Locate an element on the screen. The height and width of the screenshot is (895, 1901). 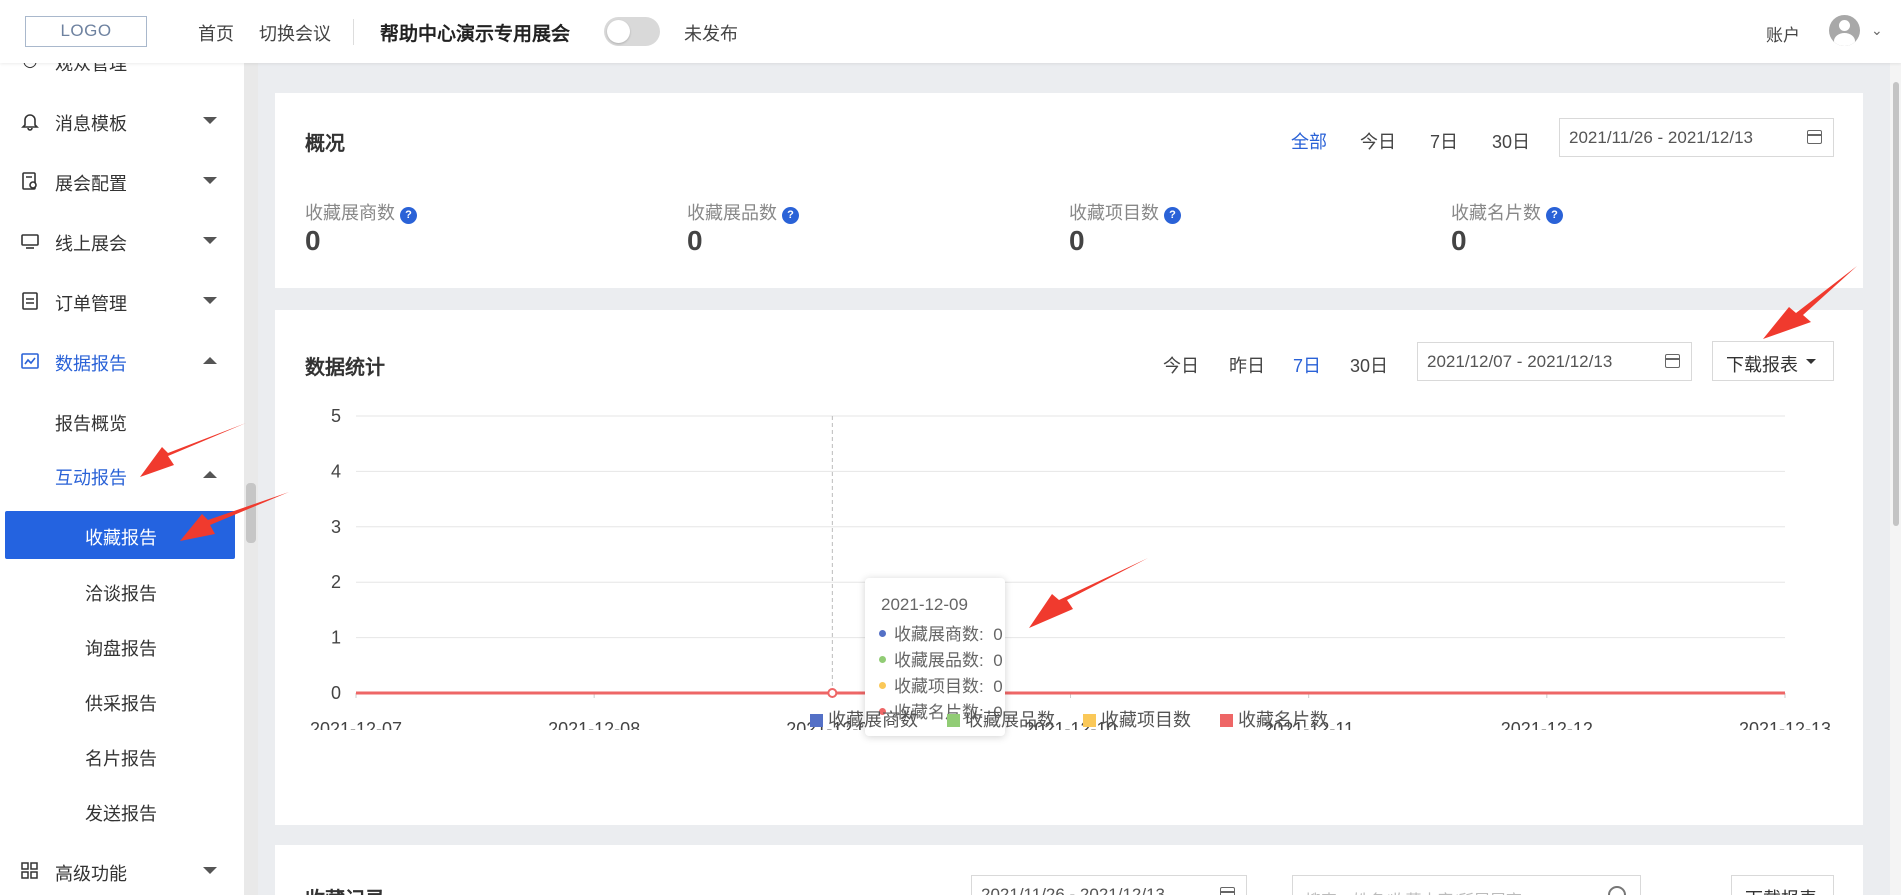
y-tick-label: 5 is located at coordinates (336, 416).